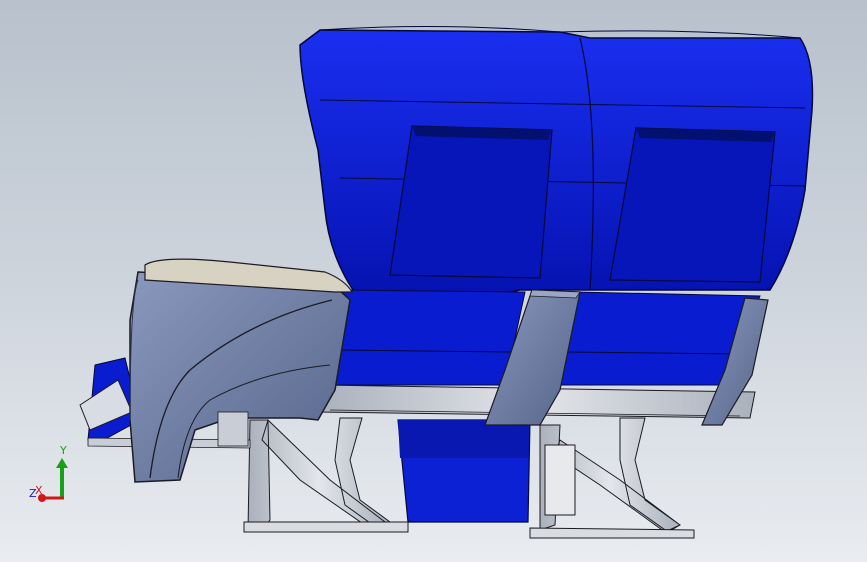  What do you see at coordinates (612, 533) in the screenshot?
I see `right-leg-base` at bounding box center [612, 533].